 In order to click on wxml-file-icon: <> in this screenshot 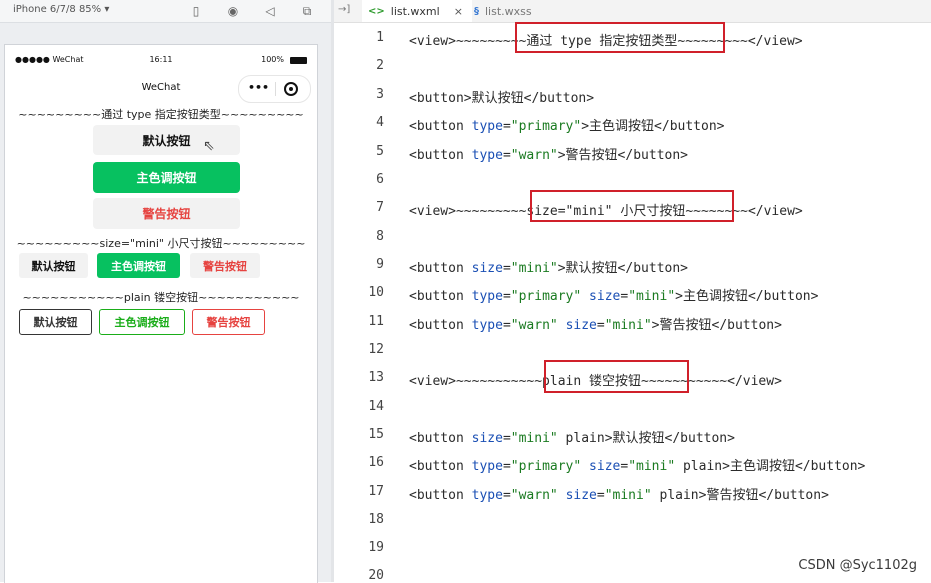, I will do `click(376, 11)`.